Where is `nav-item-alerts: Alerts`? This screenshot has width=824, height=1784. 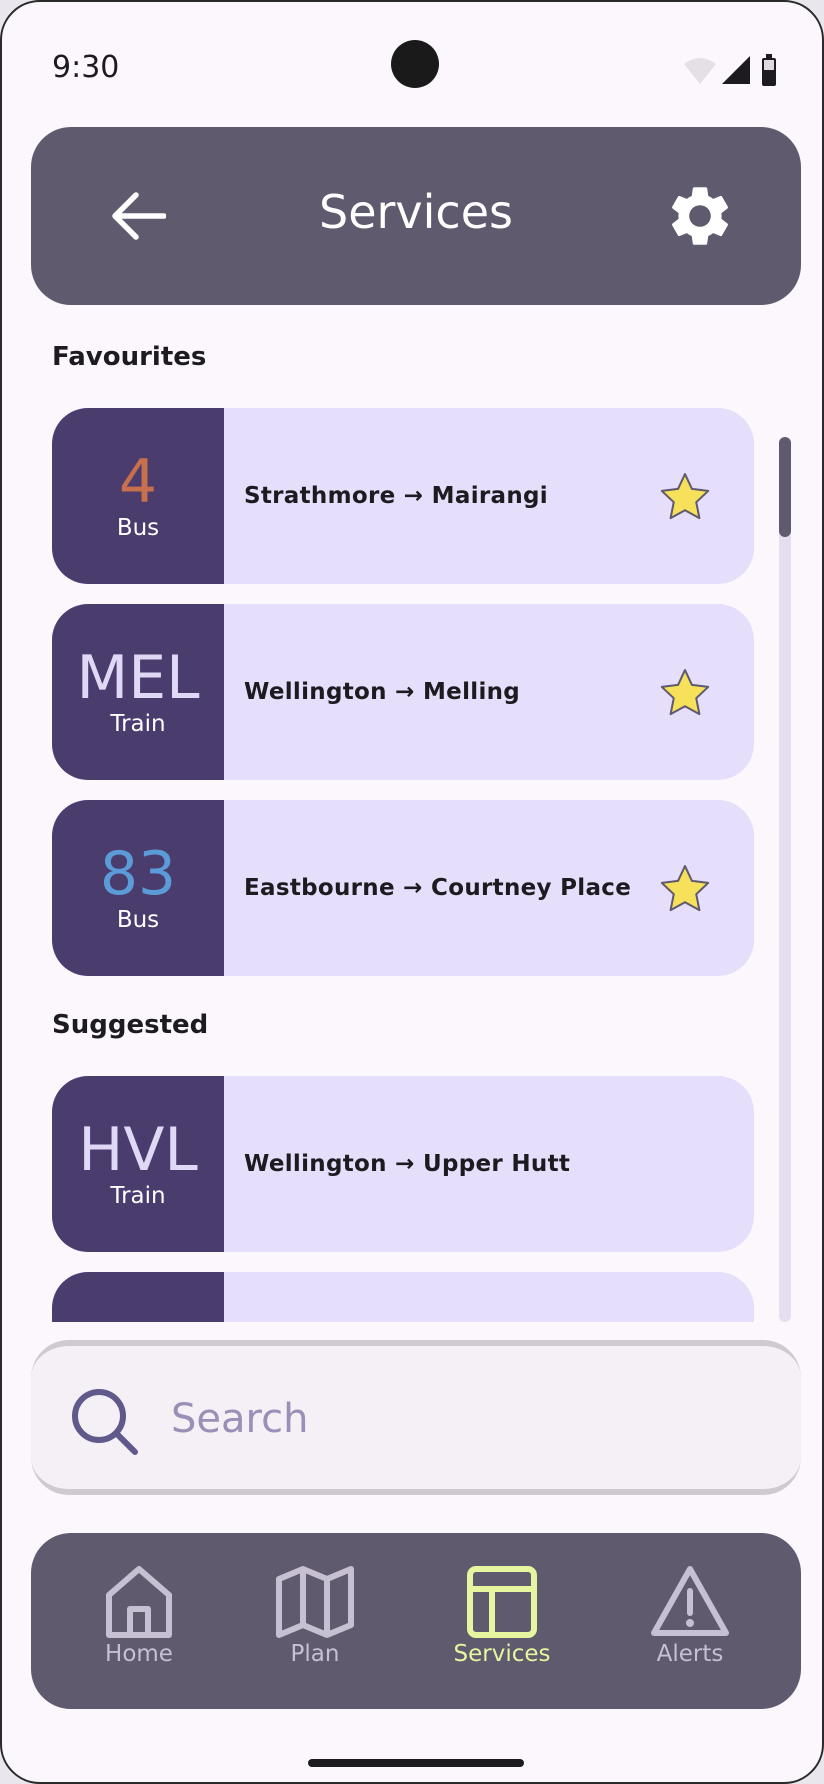 nav-item-alerts: Alerts is located at coordinates (690, 1623).